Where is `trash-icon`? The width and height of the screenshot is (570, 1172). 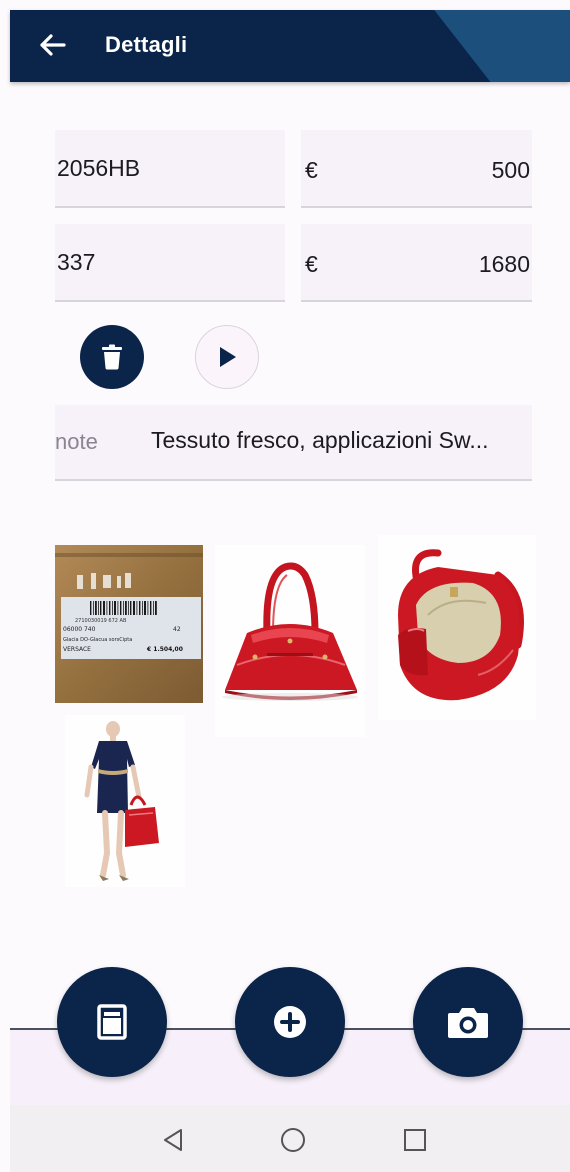
trash-icon is located at coordinates (112, 357).